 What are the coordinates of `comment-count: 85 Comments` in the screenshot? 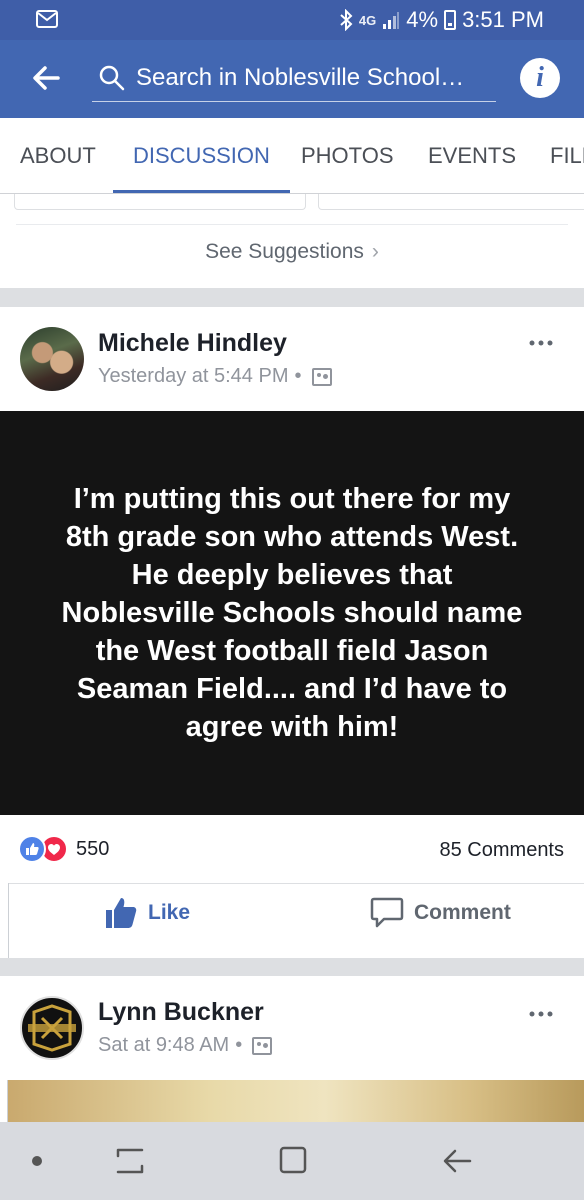 It's located at (502, 850).